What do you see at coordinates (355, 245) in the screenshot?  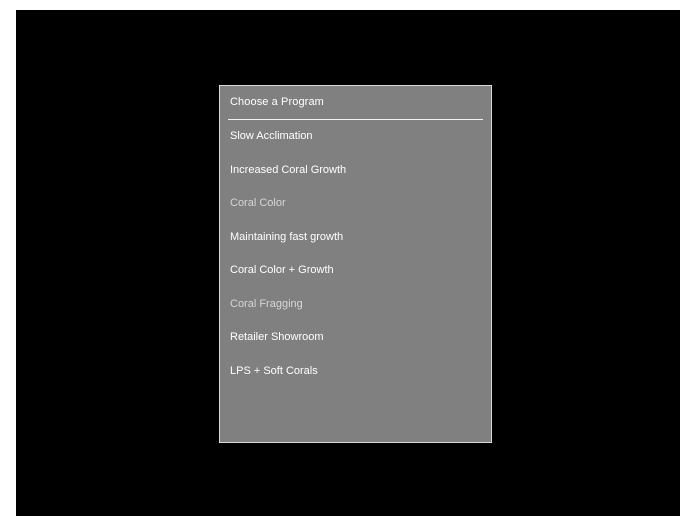 I see `program-item-maintaining-fast-growth: Maintaining fast growth` at bounding box center [355, 245].